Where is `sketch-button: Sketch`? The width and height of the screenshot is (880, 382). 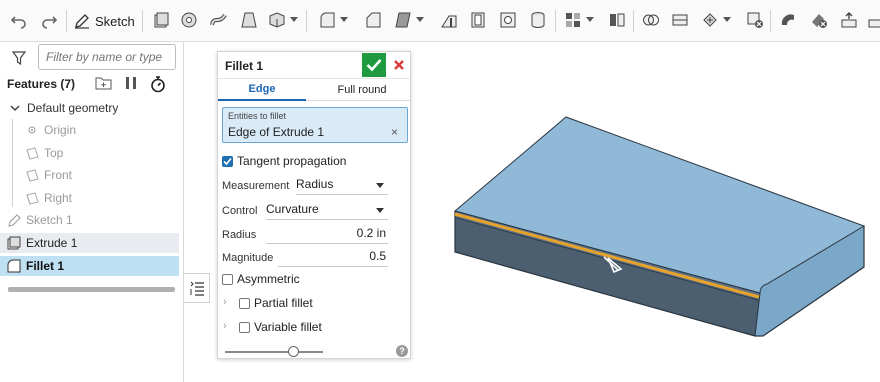 sketch-button: Sketch is located at coordinates (104, 21).